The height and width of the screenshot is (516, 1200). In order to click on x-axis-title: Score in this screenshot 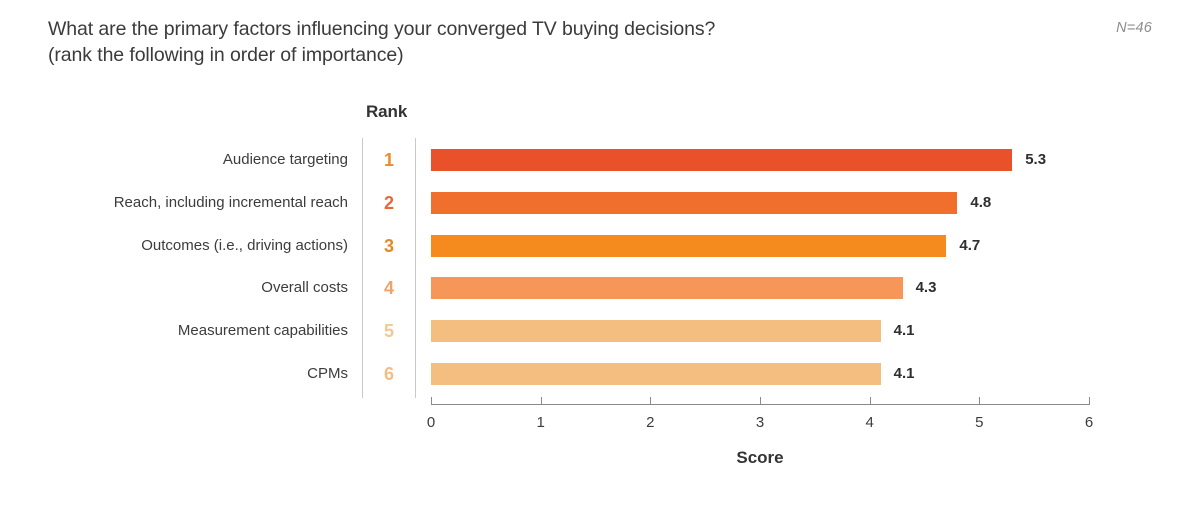, I will do `click(760, 457)`.